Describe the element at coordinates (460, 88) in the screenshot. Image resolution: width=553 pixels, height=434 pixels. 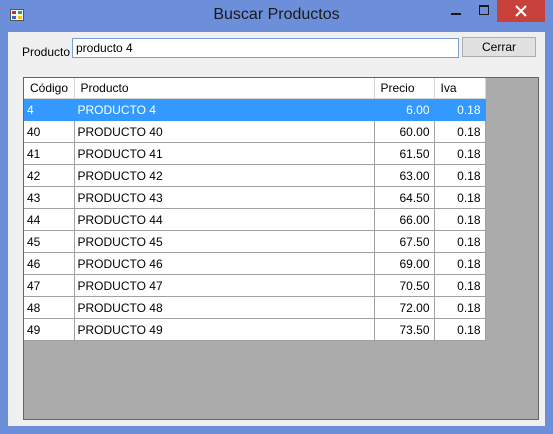
I see `column-header-iva: Iva` at that location.